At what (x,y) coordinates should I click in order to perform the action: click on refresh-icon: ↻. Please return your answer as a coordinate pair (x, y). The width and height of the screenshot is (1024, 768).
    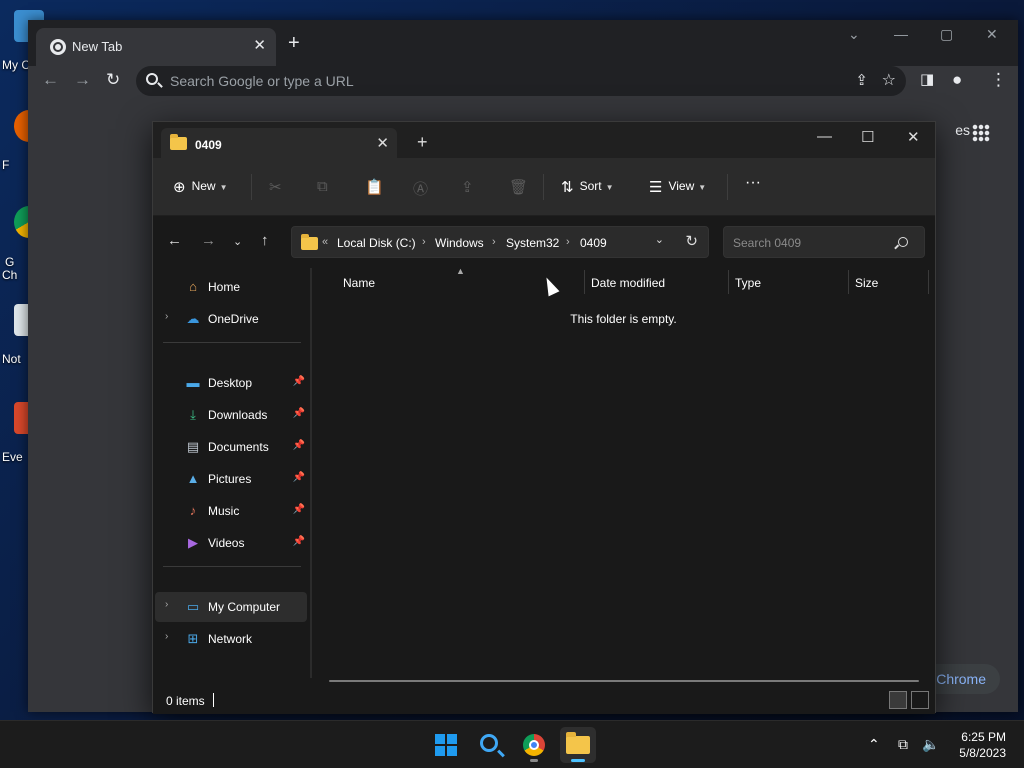
    Looking at the image, I should click on (691, 241).